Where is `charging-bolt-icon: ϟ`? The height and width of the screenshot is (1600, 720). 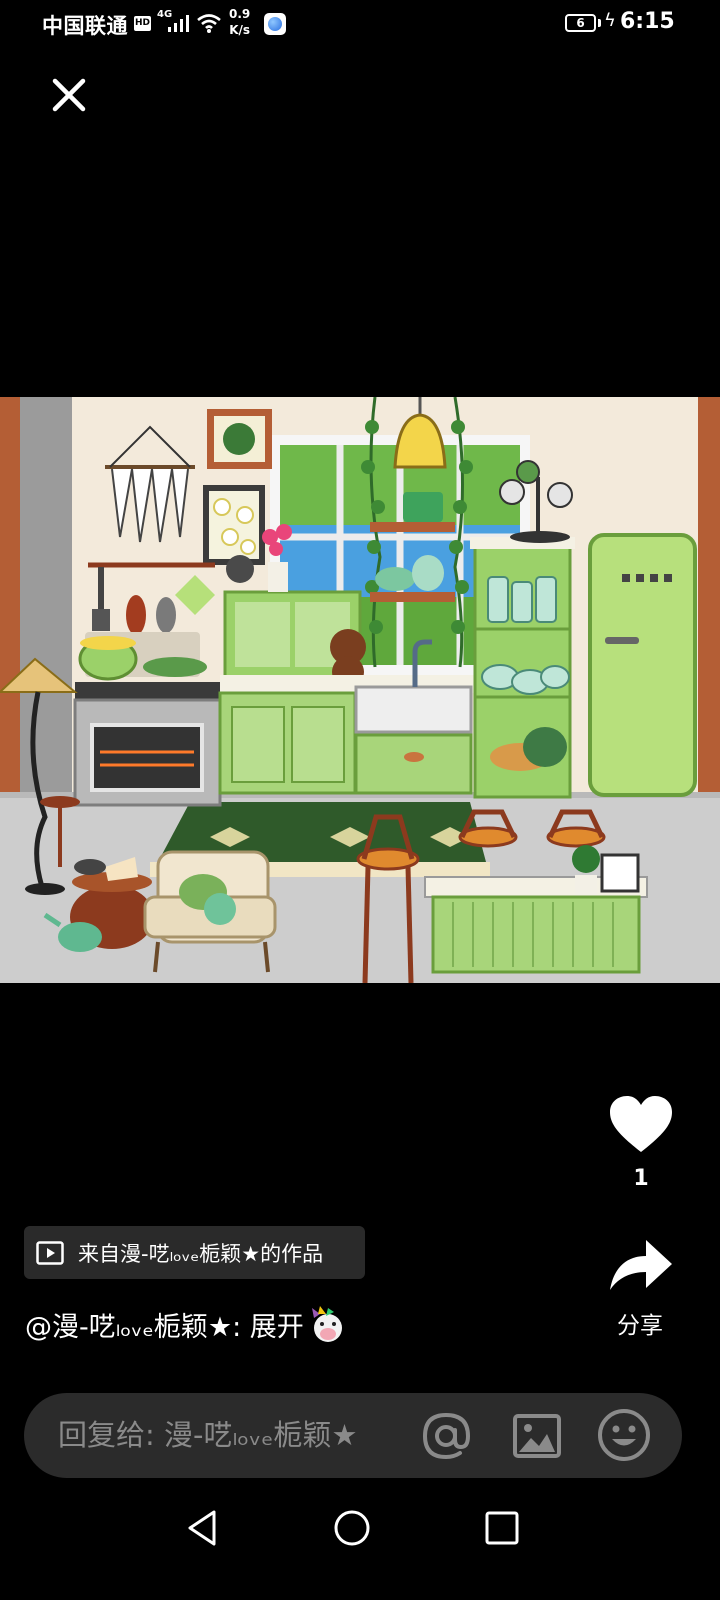 charging-bolt-icon: ϟ is located at coordinates (610, 20).